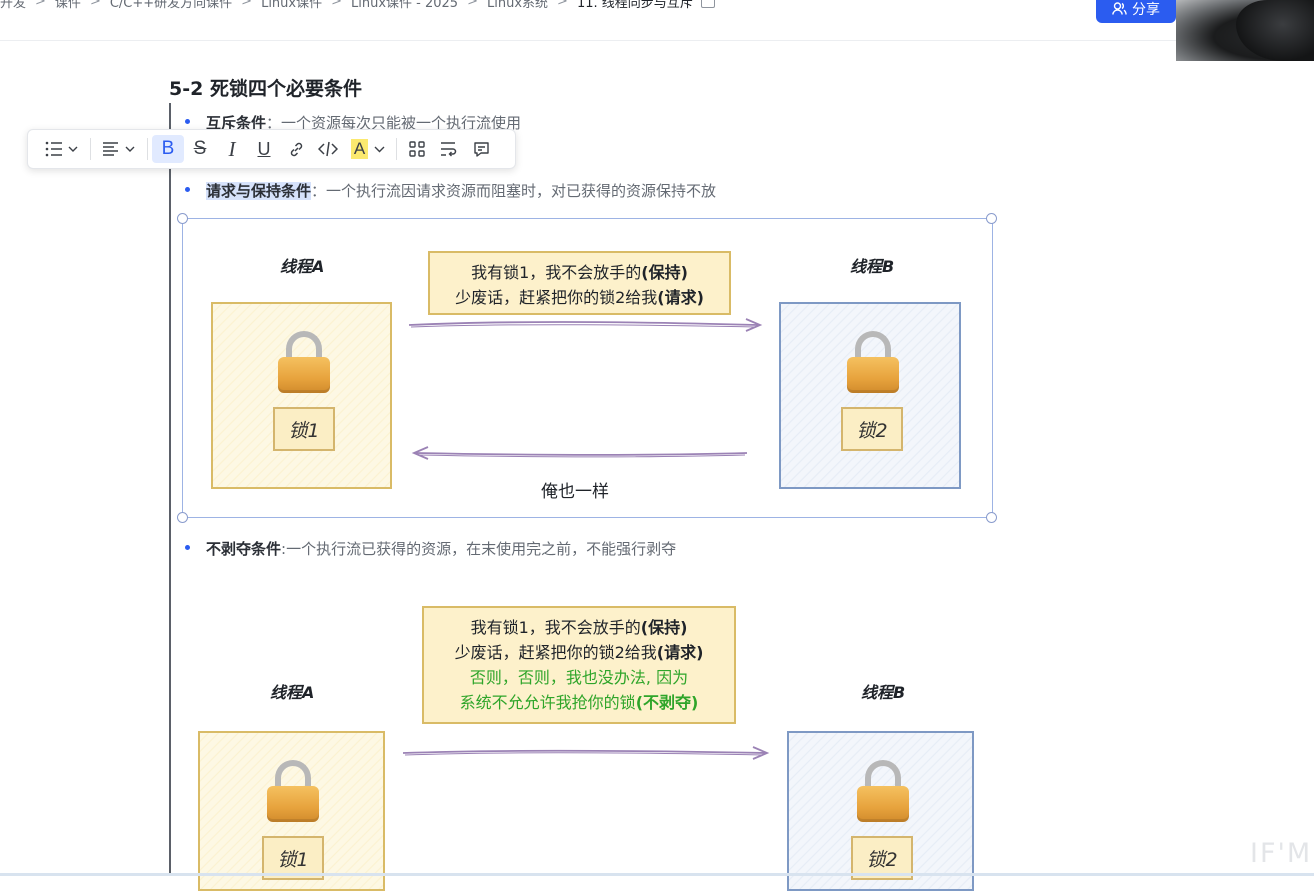  What do you see at coordinates (585, 325) in the screenshot?
I see `arrow-a-to-b` at bounding box center [585, 325].